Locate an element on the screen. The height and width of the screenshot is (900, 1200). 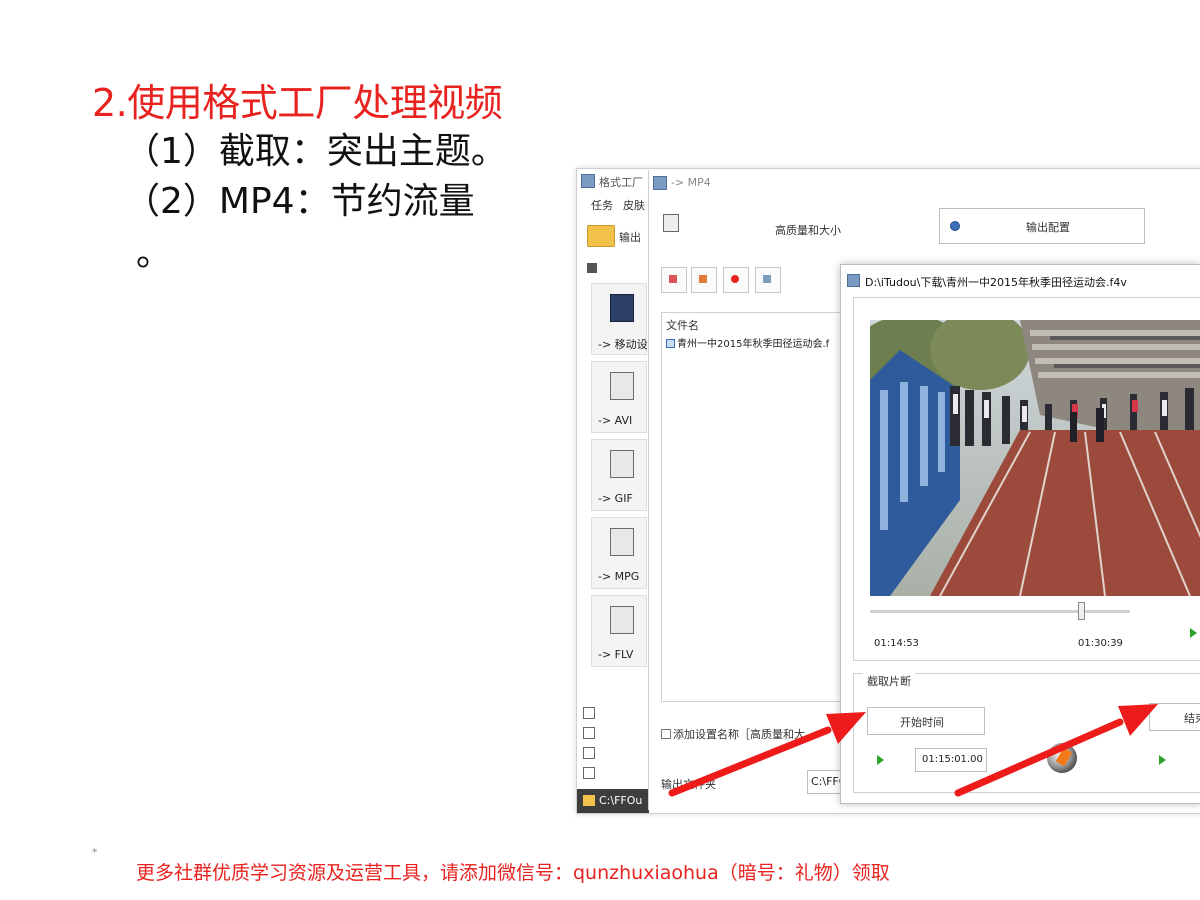
view-button is located at coordinates (768, 280).